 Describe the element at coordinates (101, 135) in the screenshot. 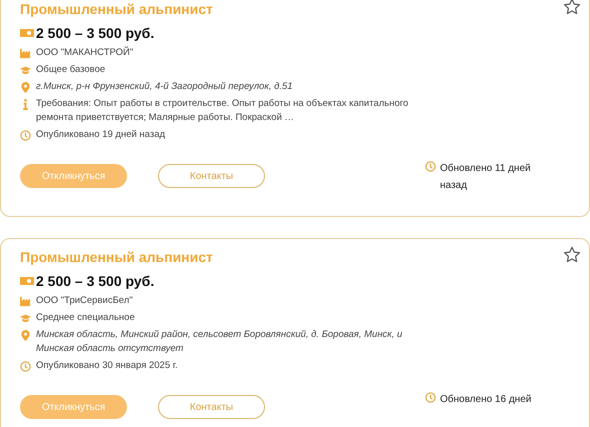

I see `published-date: Опубликовано 19 дней назад` at that location.